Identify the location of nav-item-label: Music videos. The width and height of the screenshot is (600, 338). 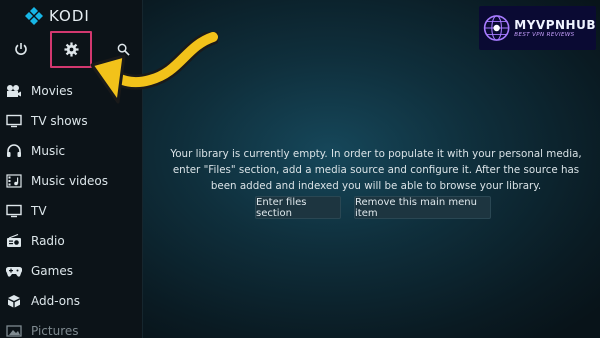
(69, 181).